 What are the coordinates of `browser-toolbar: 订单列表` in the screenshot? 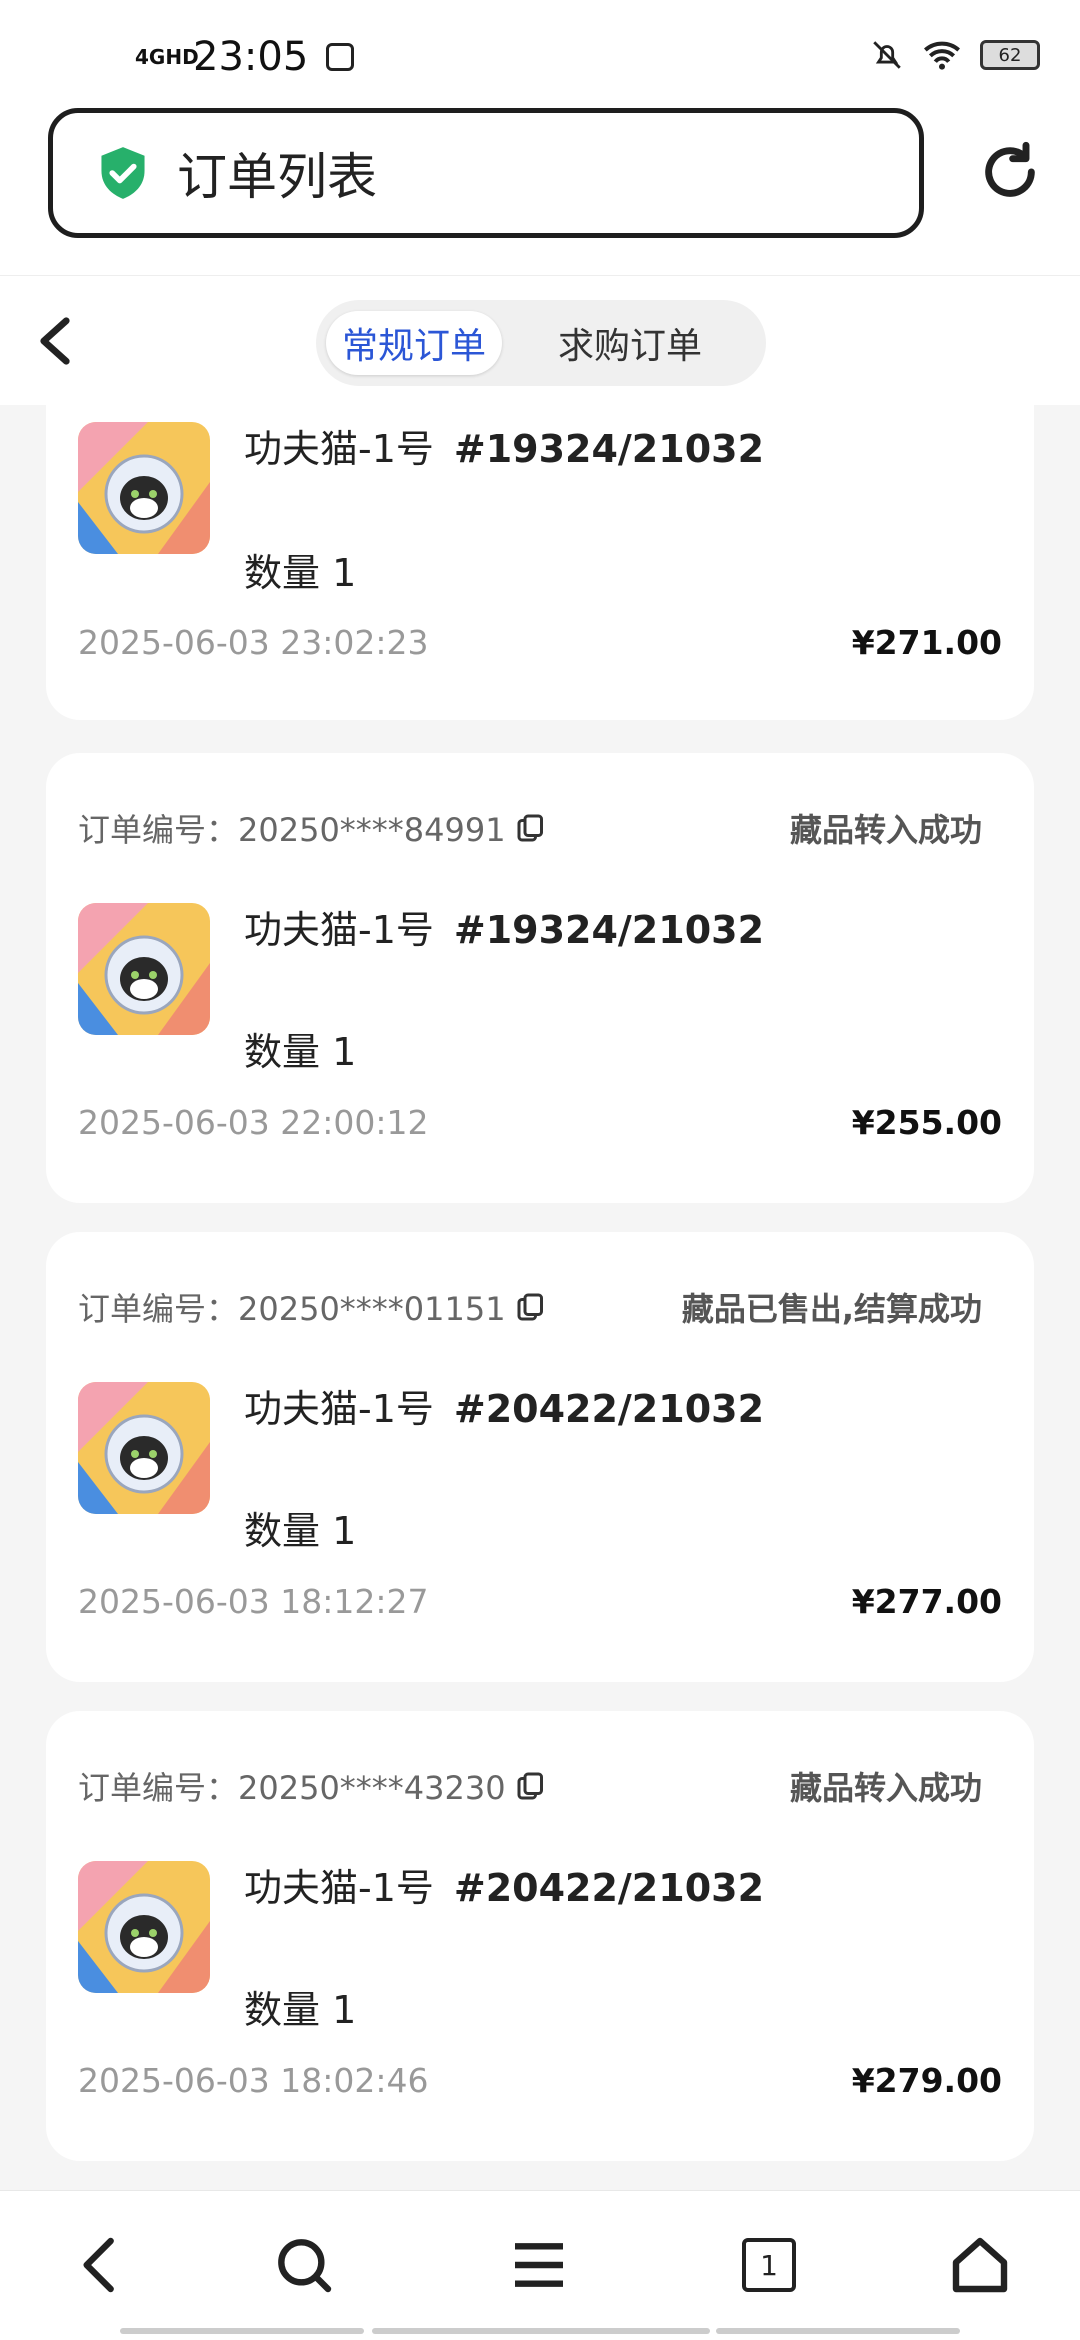 It's located at (540, 187).